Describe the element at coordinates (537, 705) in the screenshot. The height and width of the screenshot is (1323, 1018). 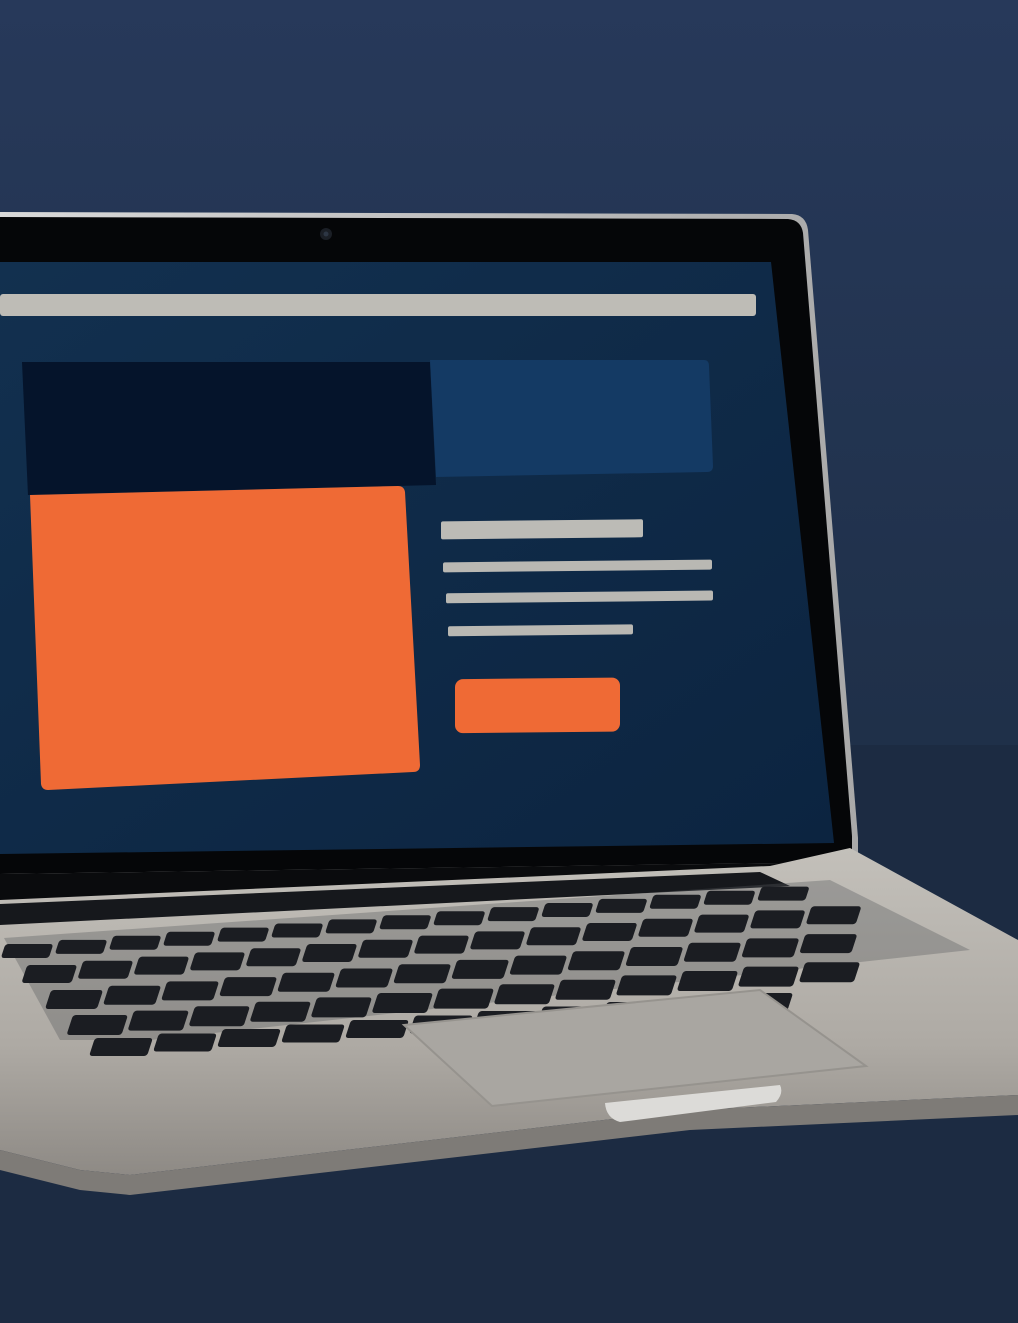
I see `orange-cta-button` at that location.